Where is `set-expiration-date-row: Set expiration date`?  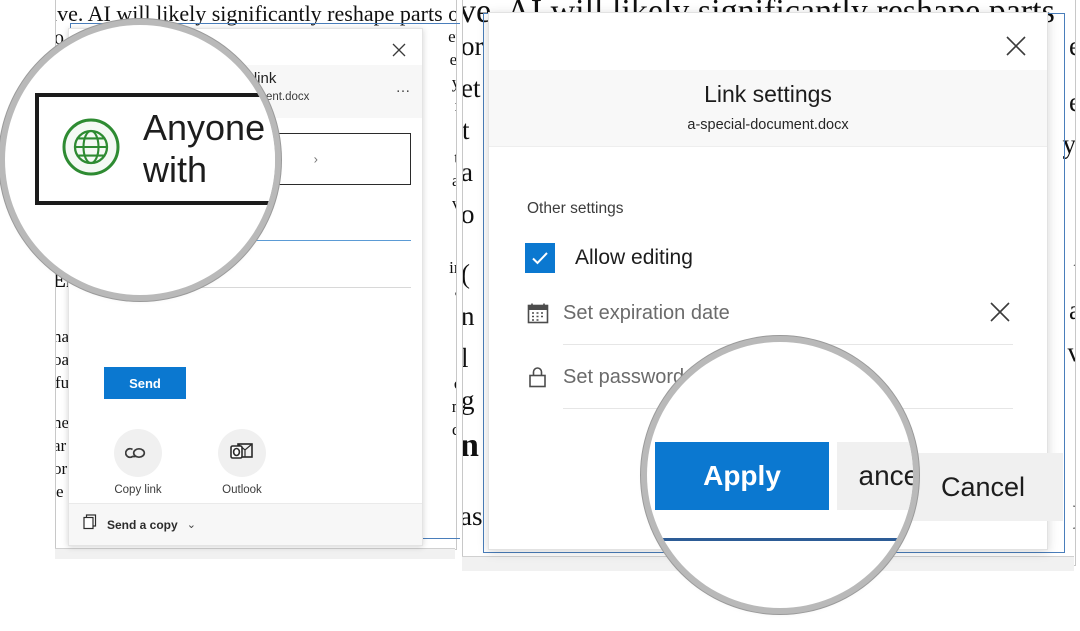
set-expiration-date-row: Set expiration date is located at coordinates (627, 313).